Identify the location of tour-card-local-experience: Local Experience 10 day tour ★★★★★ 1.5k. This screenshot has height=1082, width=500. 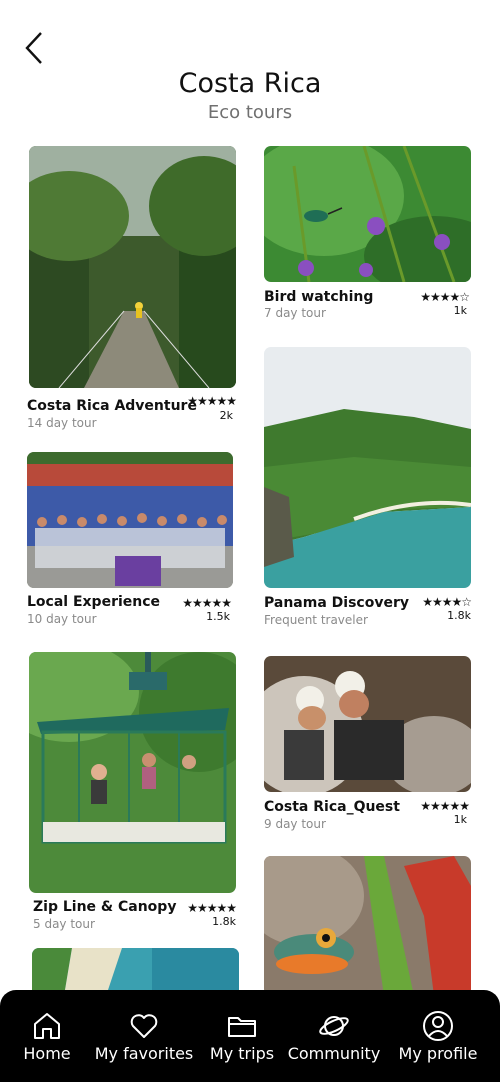
(130, 542).